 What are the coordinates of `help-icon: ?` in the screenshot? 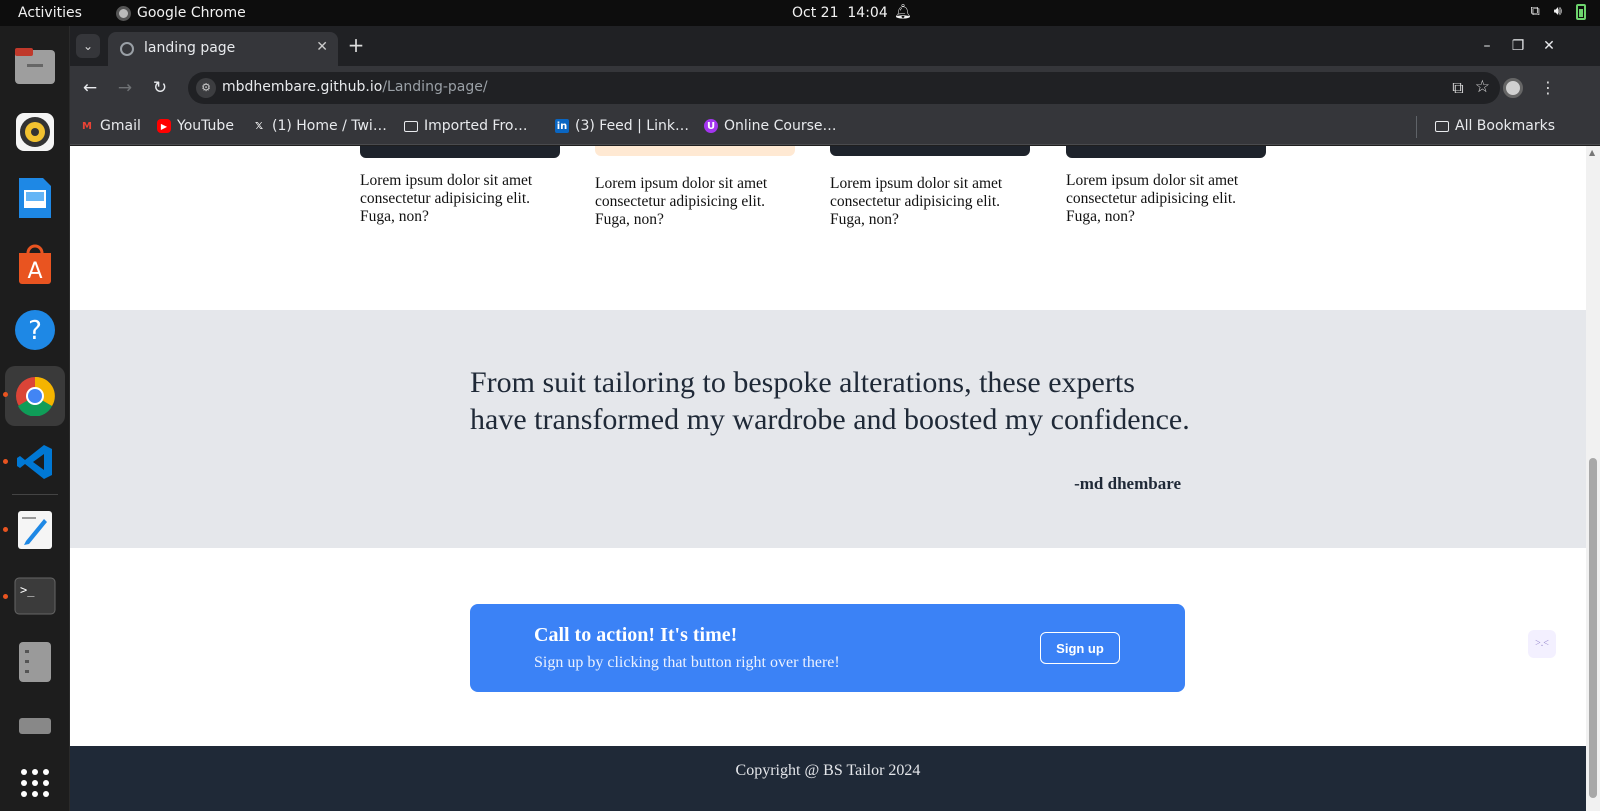 It's located at (35, 330).